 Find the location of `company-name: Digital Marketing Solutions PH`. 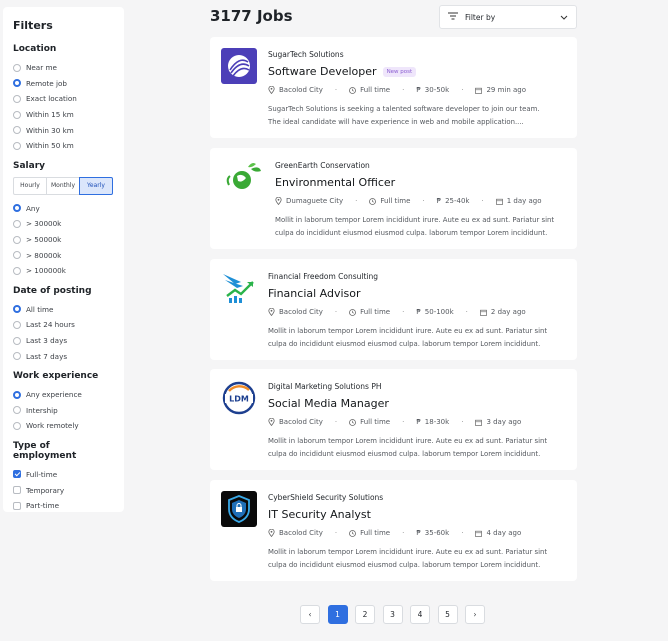

company-name: Digital Marketing Solutions PH is located at coordinates (325, 386).